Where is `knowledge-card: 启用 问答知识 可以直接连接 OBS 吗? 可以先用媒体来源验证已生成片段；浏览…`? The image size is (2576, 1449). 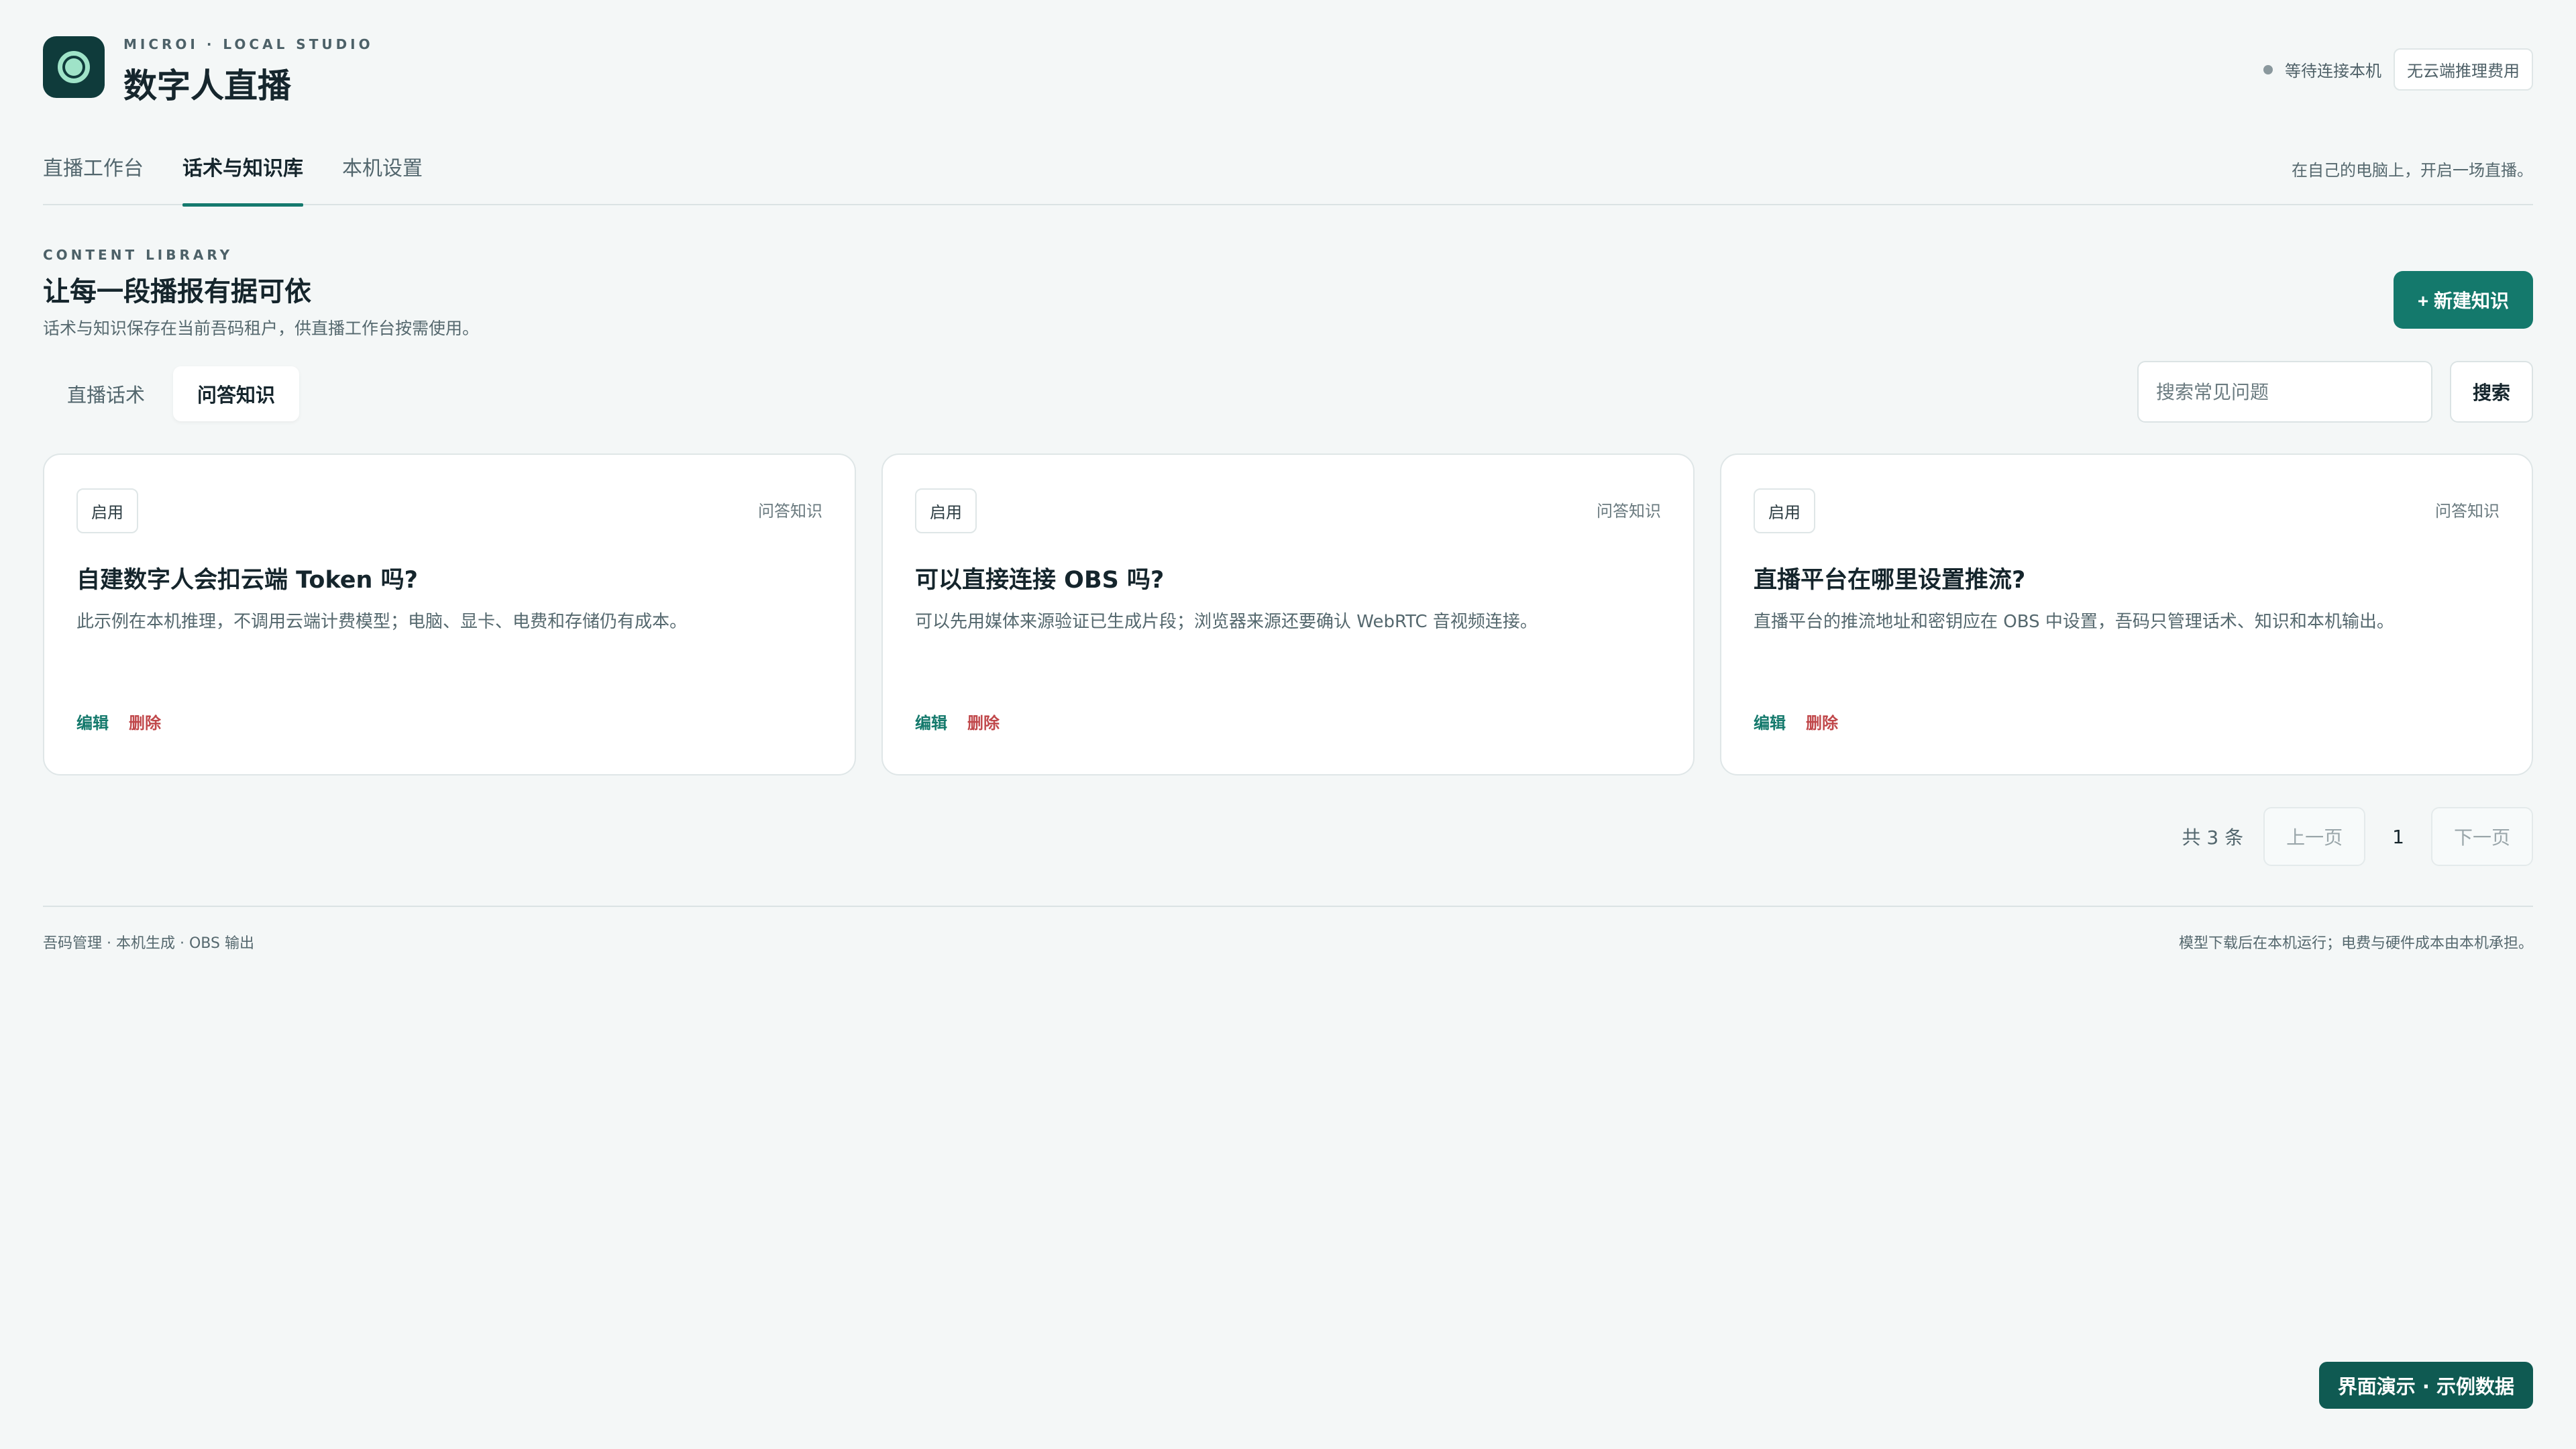
knowledge-card: 启用 问答知识 可以直接连接 OBS 吗? 可以先用媒体来源验证已生成片段；浏览… is located at coordinates (1288, 614).